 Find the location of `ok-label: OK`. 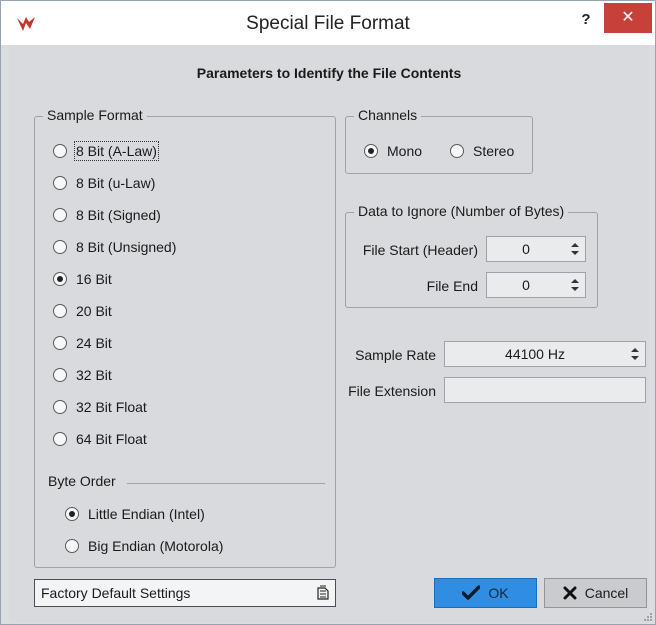

ok-label: OK is located at coordinates (498, 593).